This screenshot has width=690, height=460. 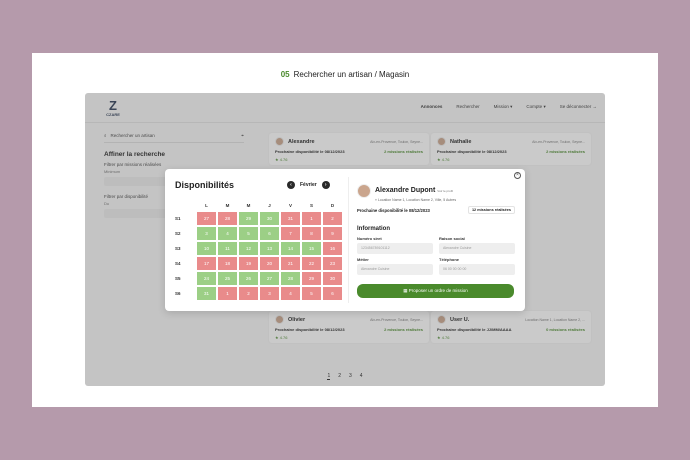 I want to click on calendar-day-unavailable: 17, so click(x=206, y=263).